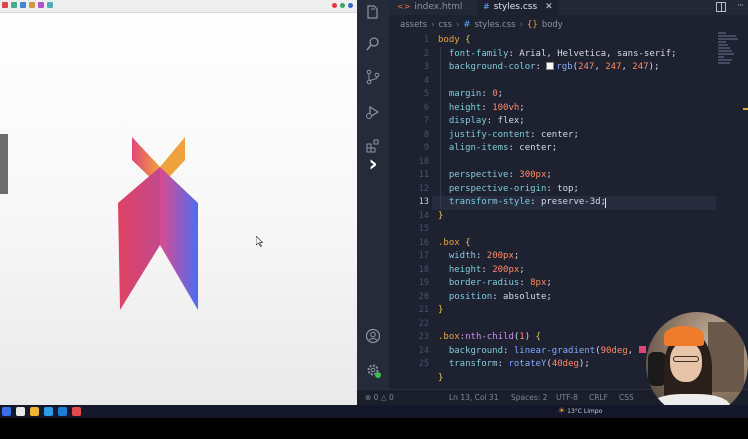 The height and width of the screenshot is (439, 748). What do you see at coordinates (454, 244) in the screenshot?
I see `code-line: .box {` at bounding box center [454, 244].